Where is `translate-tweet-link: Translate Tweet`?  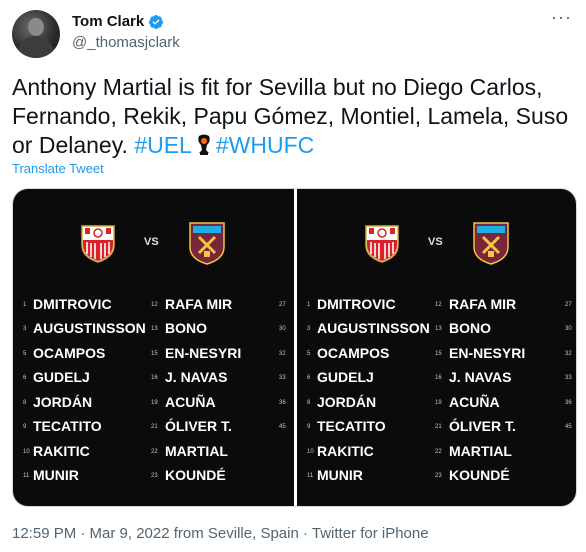 translate-tweet-link: Translate Tweet is located at coordinates (58, 168).